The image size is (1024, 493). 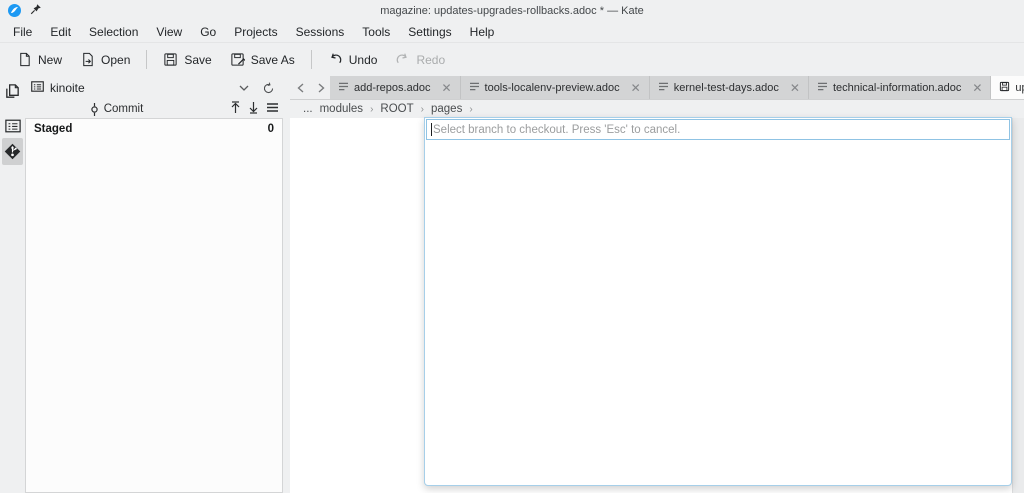 I want to click on modified-floppy-icon, so click(x=1004, y=88).